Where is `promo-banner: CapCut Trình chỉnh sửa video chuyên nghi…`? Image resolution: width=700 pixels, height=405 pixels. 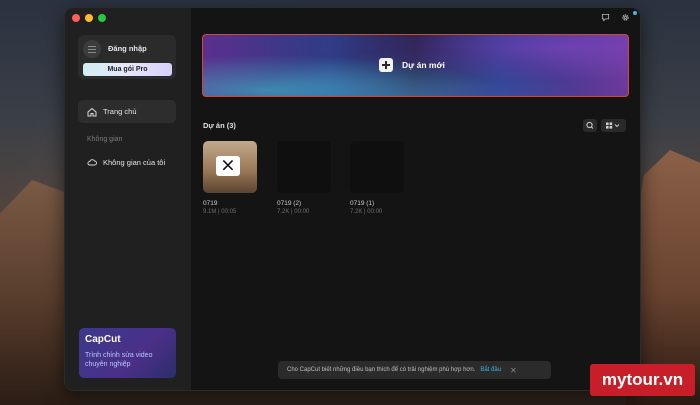
promo-banner: CapCut Trình chỉnh sửa video chuyên nghi… is located at coordinates (127, 353).